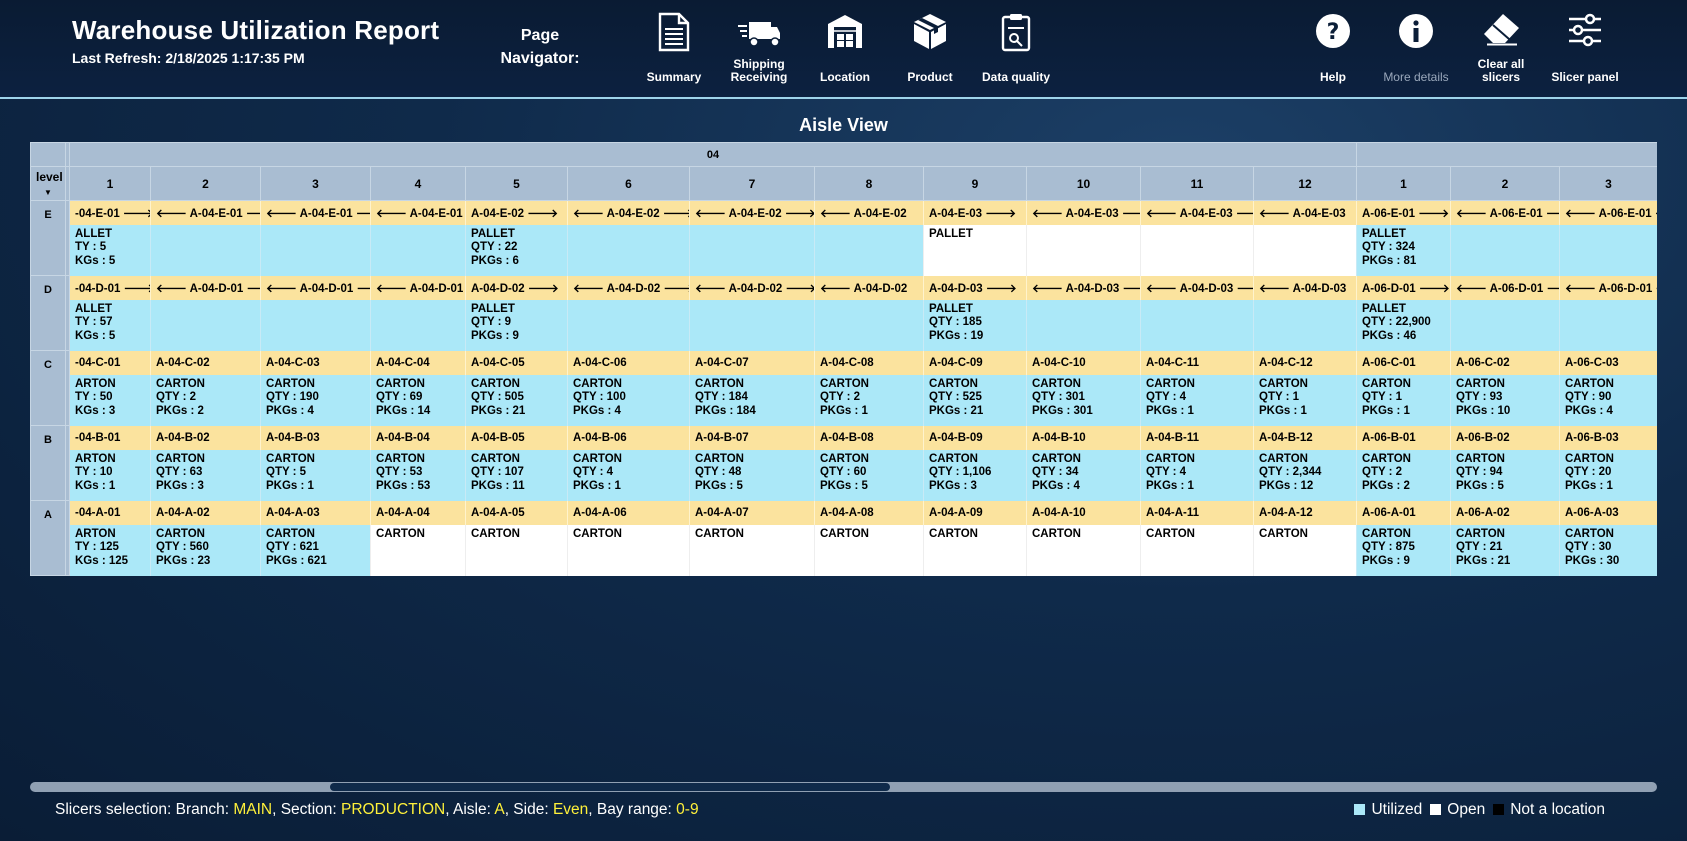 This screenshot has height=841, width=1687. I want to click on detail-cell: CARTON QTY : 100 PKGs : 4, so click(628, 400).